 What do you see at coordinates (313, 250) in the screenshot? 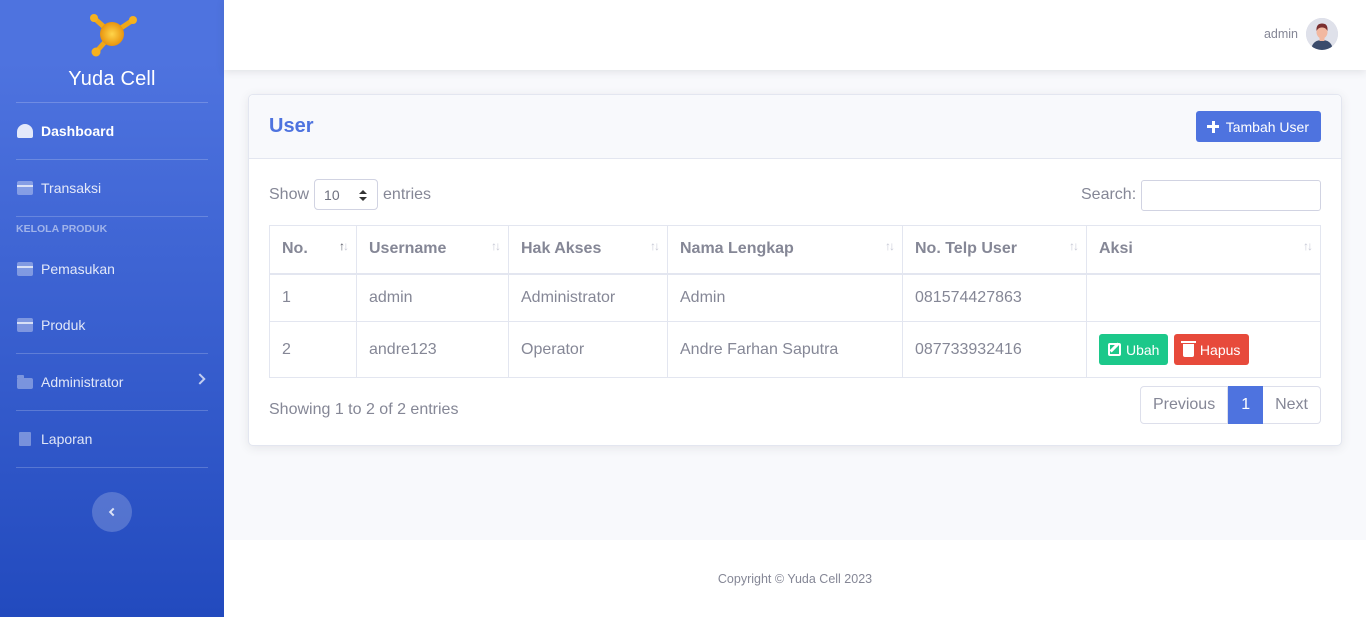
I see `column-header-no: No. ↑↓` at bounding box center [313, 250].